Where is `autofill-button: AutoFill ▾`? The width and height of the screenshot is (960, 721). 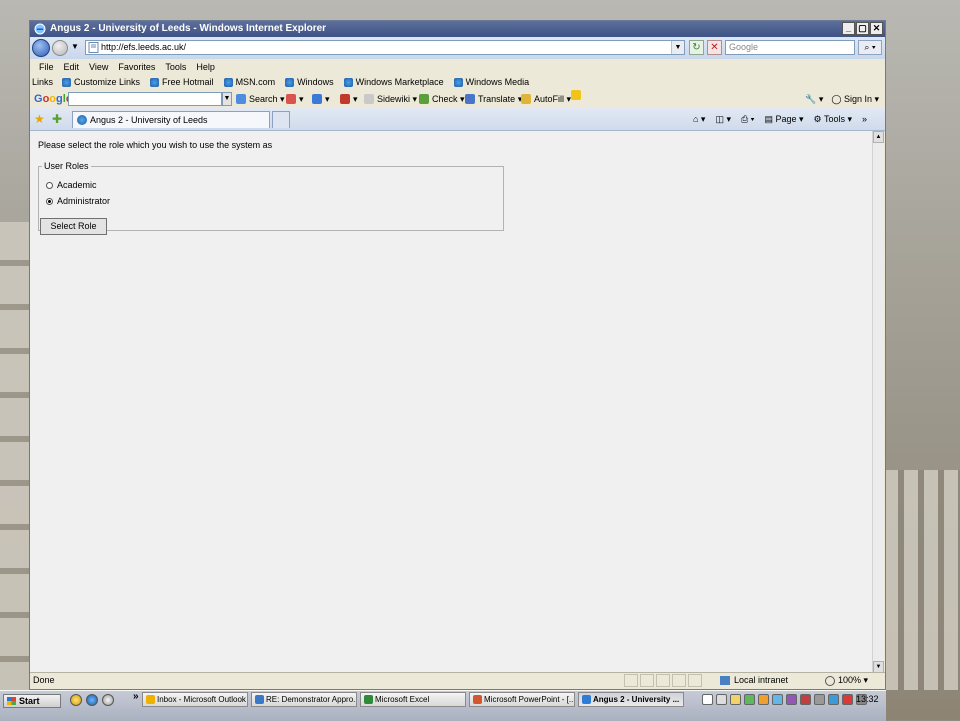 autofill-button: AutoFill ▾ is located at coordinates (546, 99).